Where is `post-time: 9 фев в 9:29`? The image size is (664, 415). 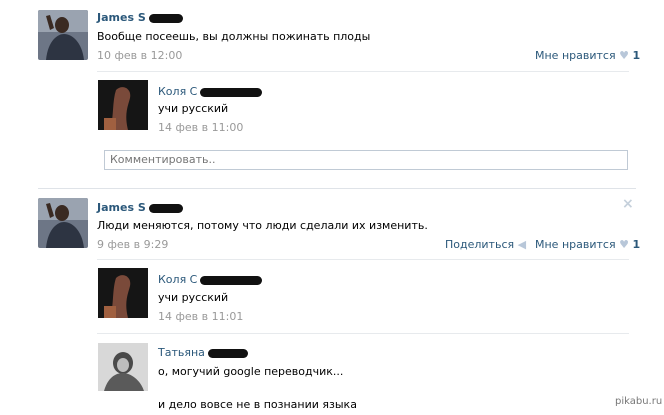 post-time: 9 фев в 9:29 is located at coordinates (132, 244).